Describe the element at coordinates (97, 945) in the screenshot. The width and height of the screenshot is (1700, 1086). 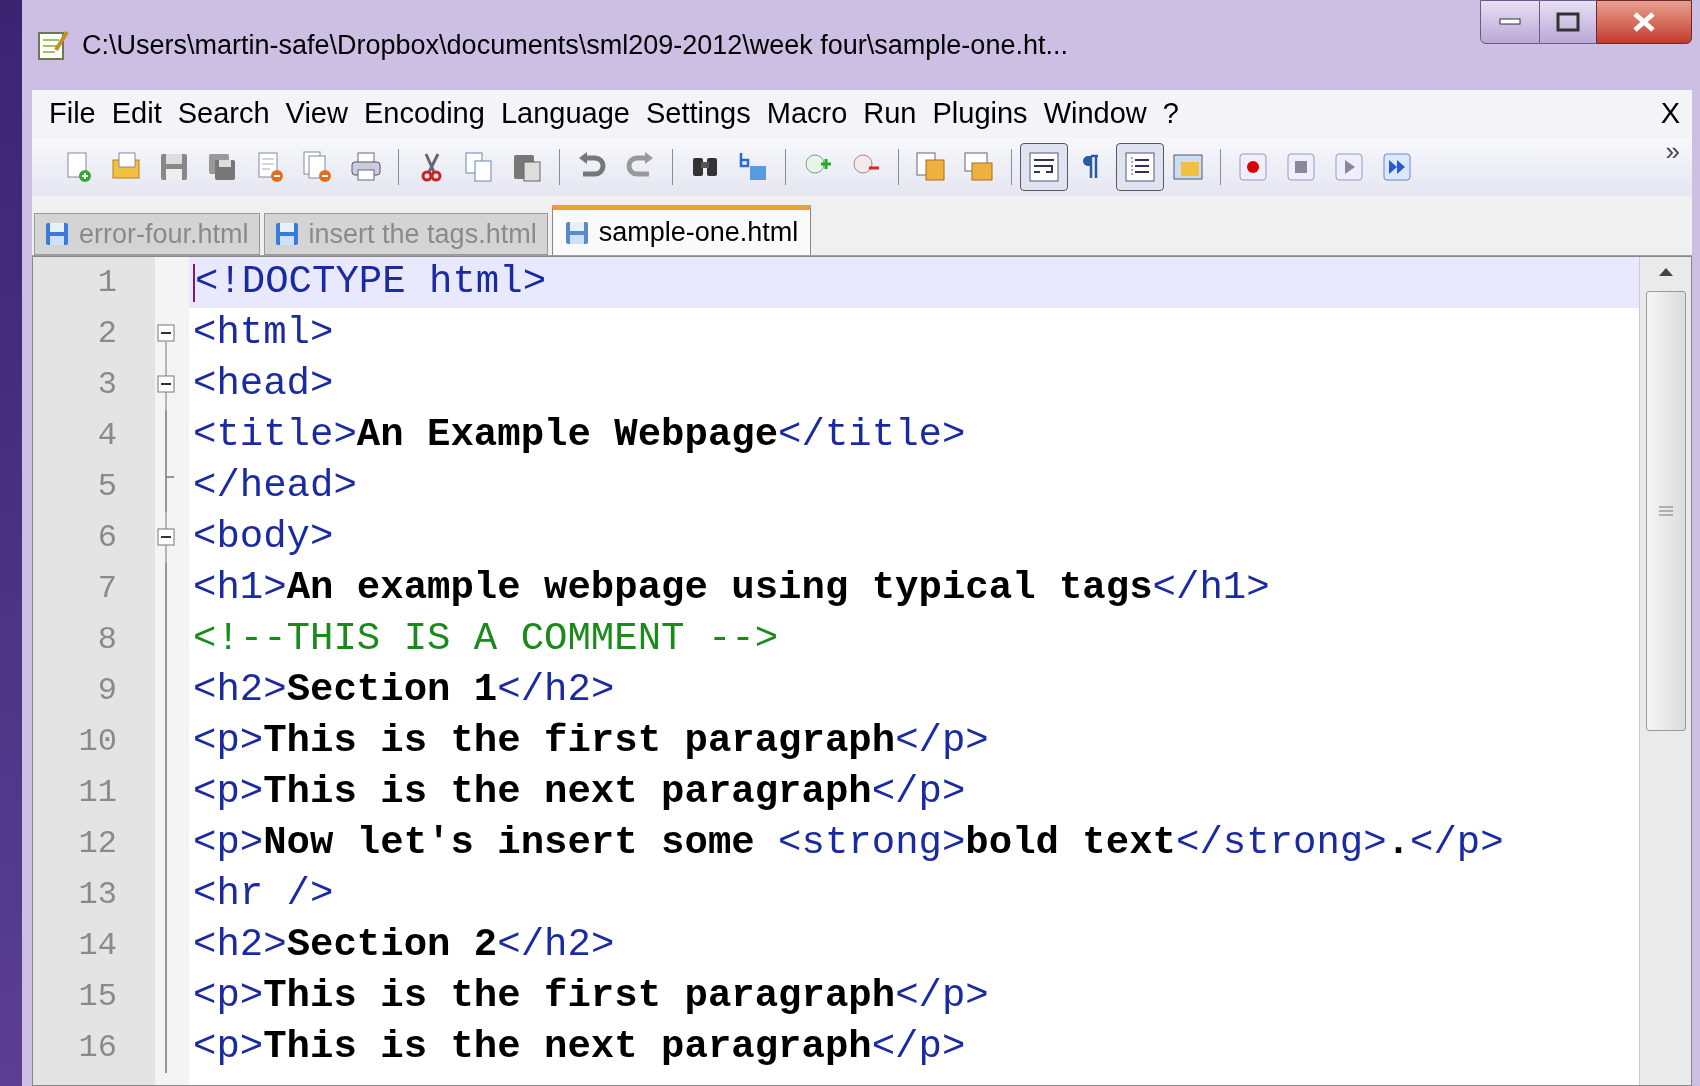
I see `line-number: 14` at that location.